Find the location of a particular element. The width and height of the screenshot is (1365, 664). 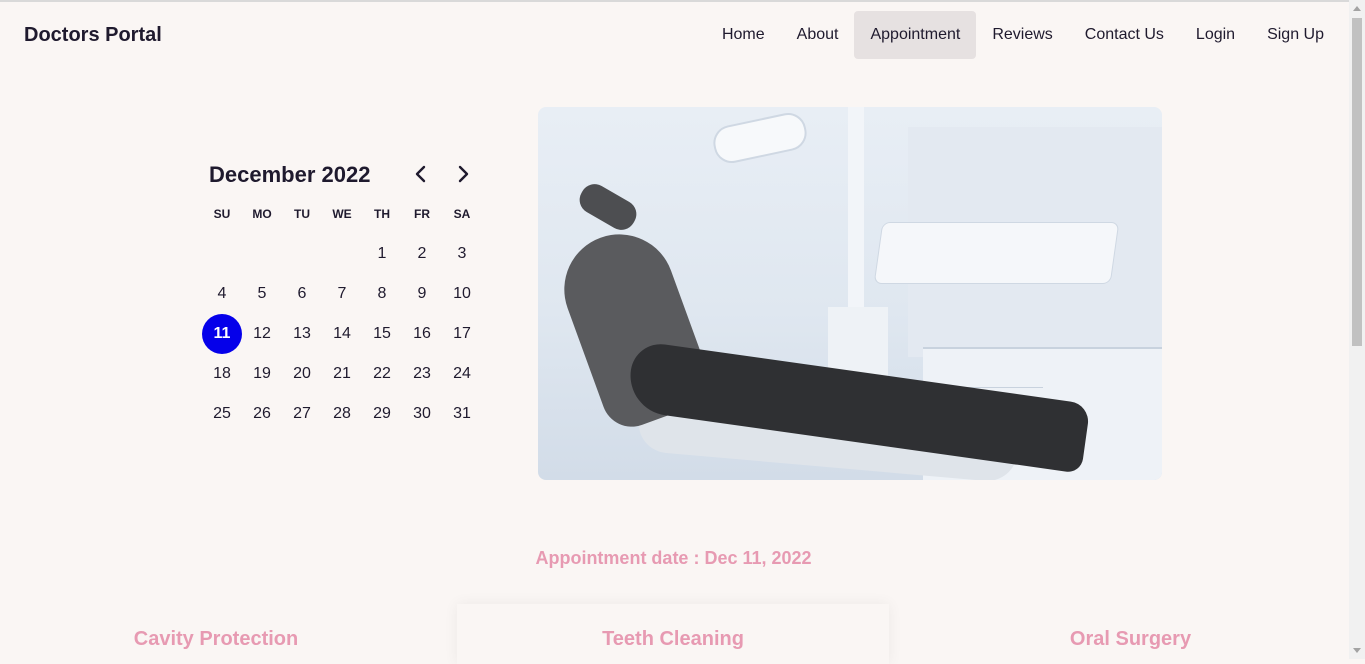

calendar-day: 5 is located at coordinates (262, 294).